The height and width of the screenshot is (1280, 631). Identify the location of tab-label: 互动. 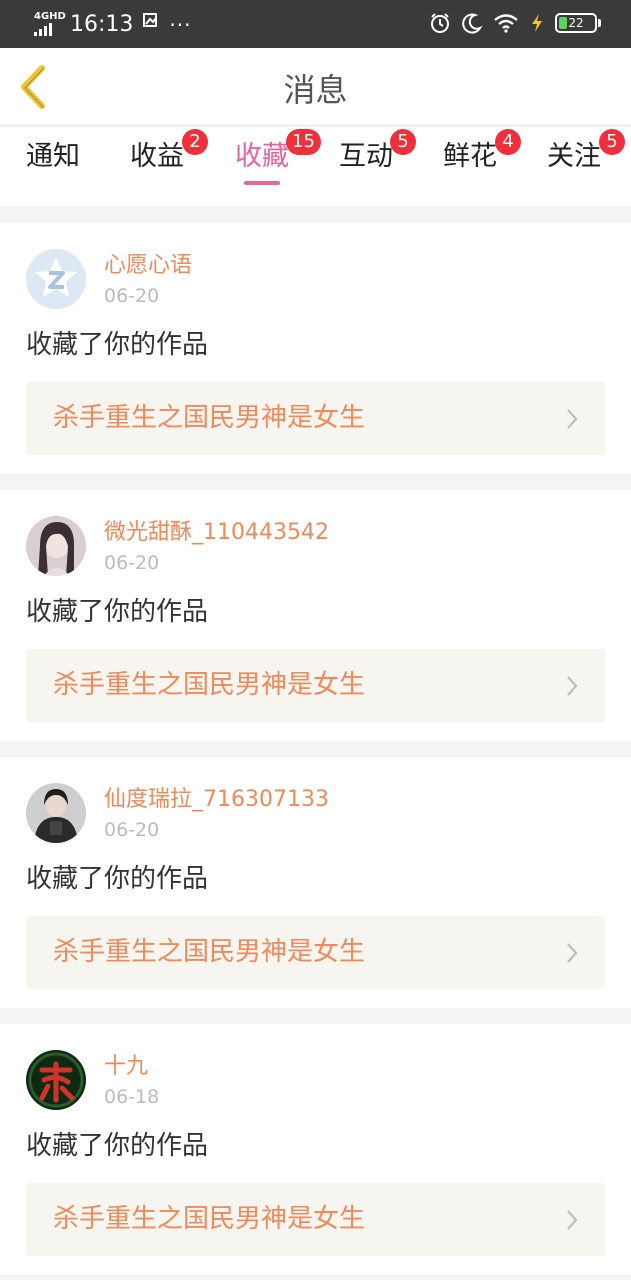
(366, 156).